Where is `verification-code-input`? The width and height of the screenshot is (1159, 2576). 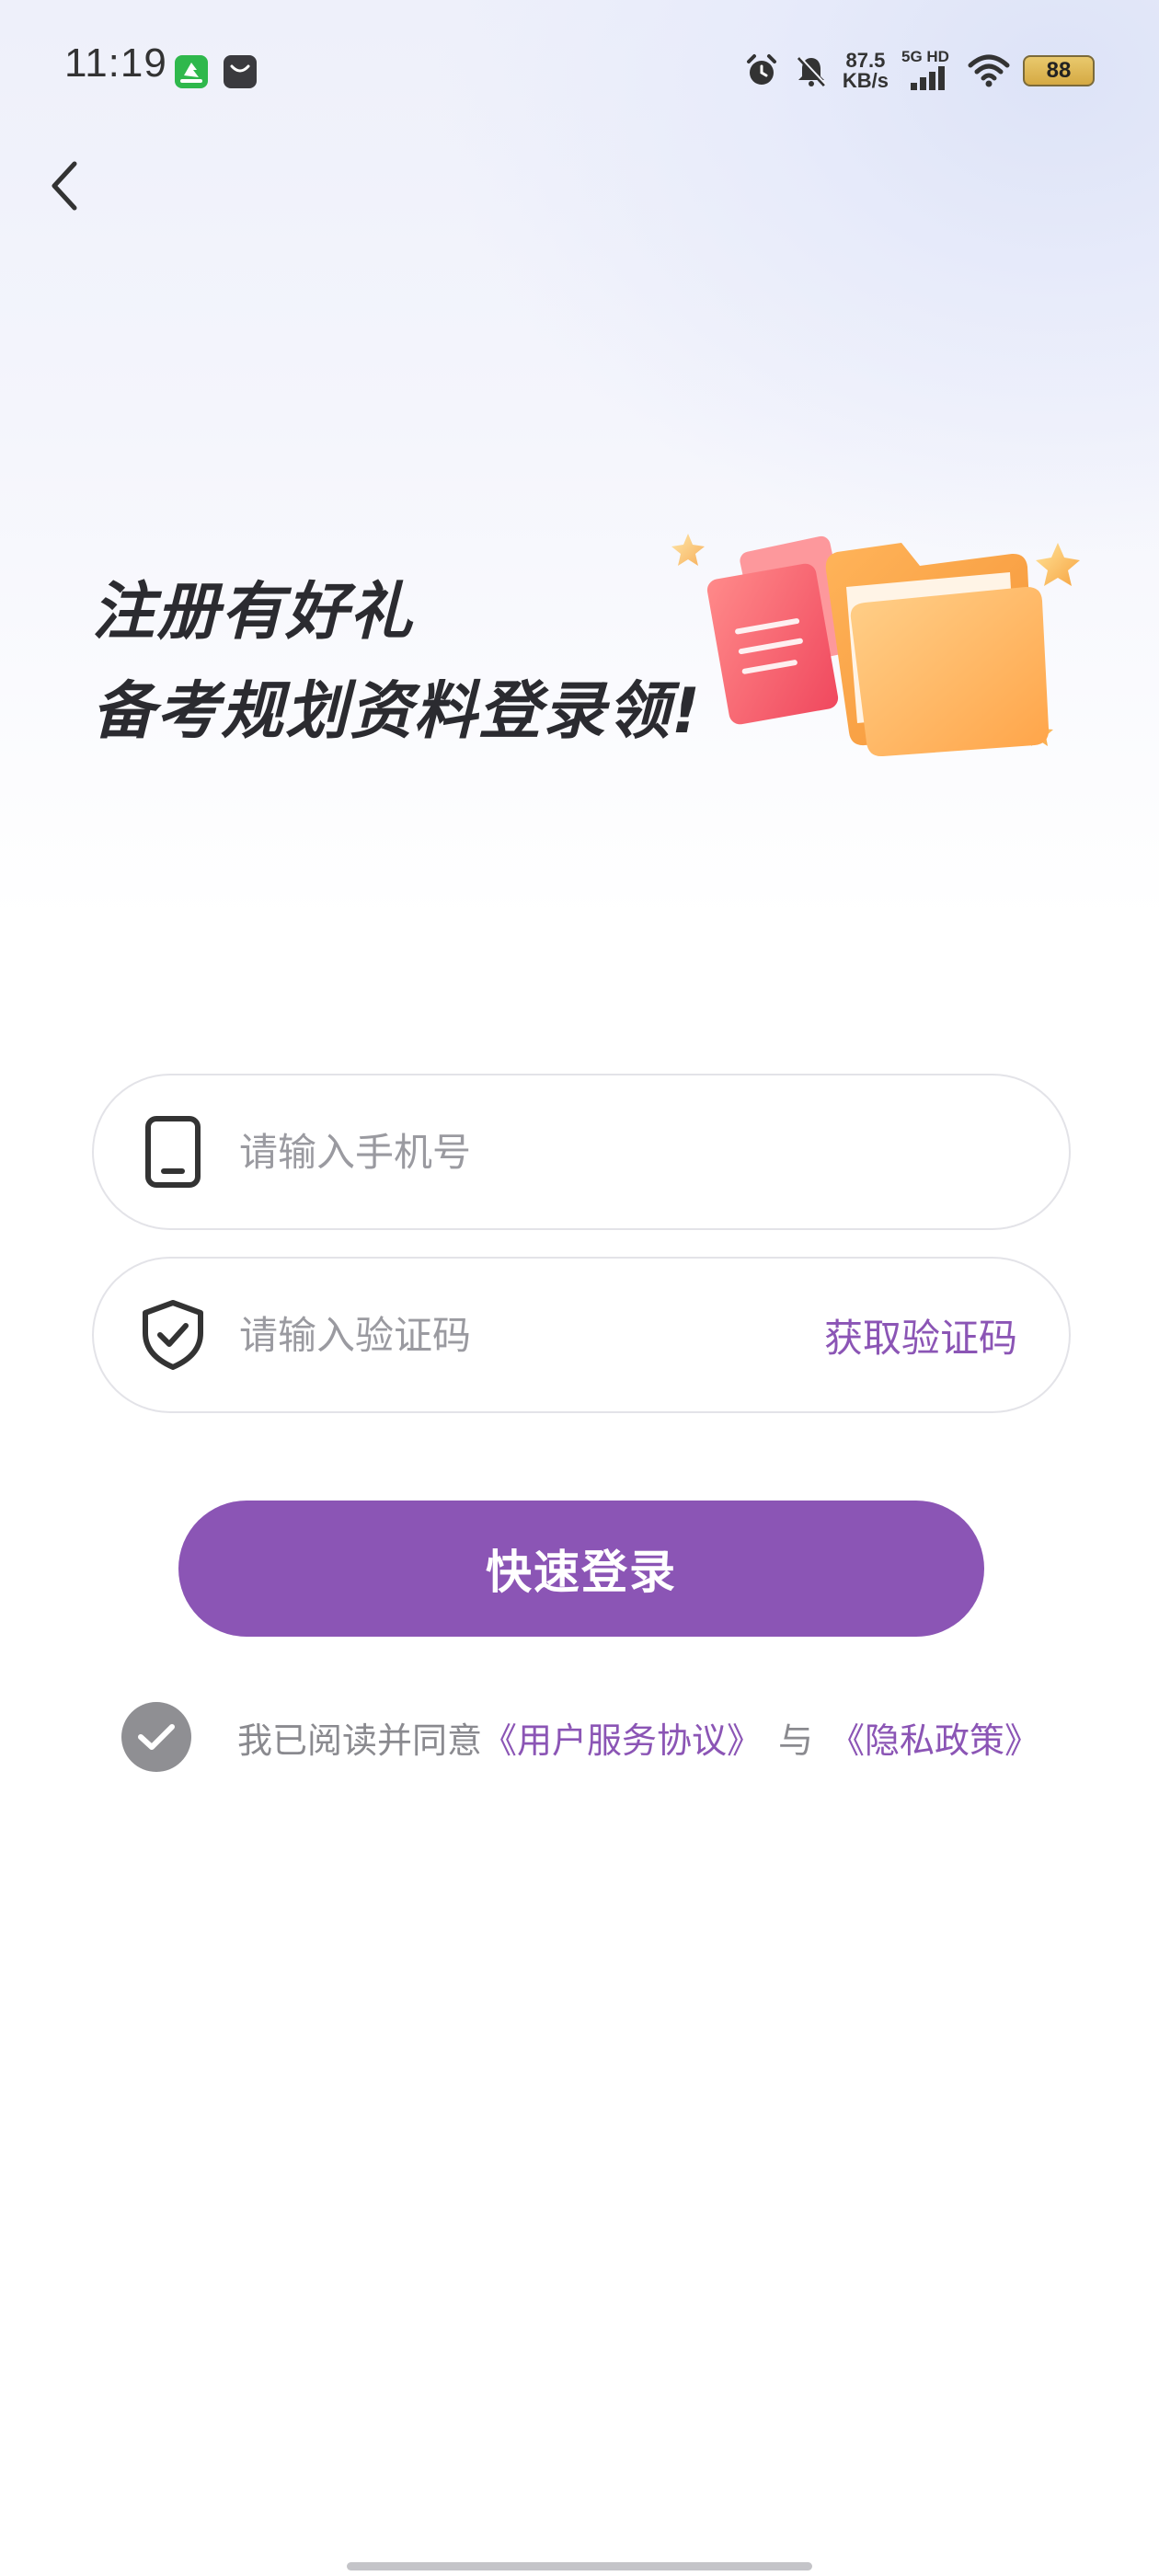
verification-code-input is located at coordinates (530, 1335).